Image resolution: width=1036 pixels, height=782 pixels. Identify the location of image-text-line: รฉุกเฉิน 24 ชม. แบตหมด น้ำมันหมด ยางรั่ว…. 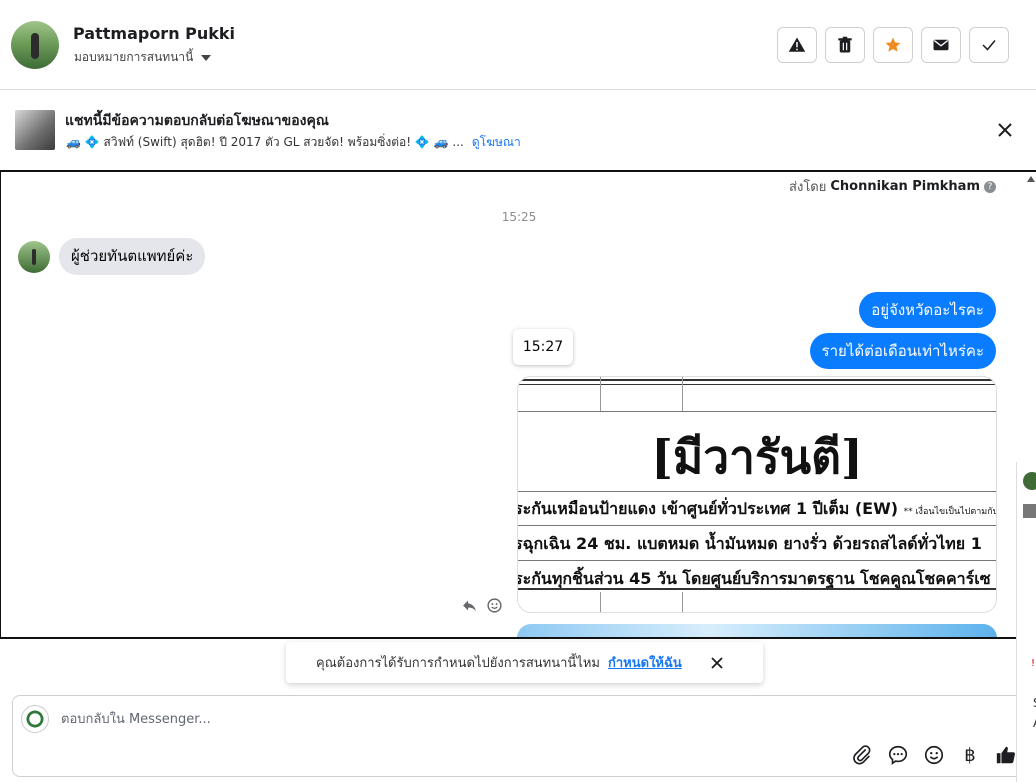
(749, 543).